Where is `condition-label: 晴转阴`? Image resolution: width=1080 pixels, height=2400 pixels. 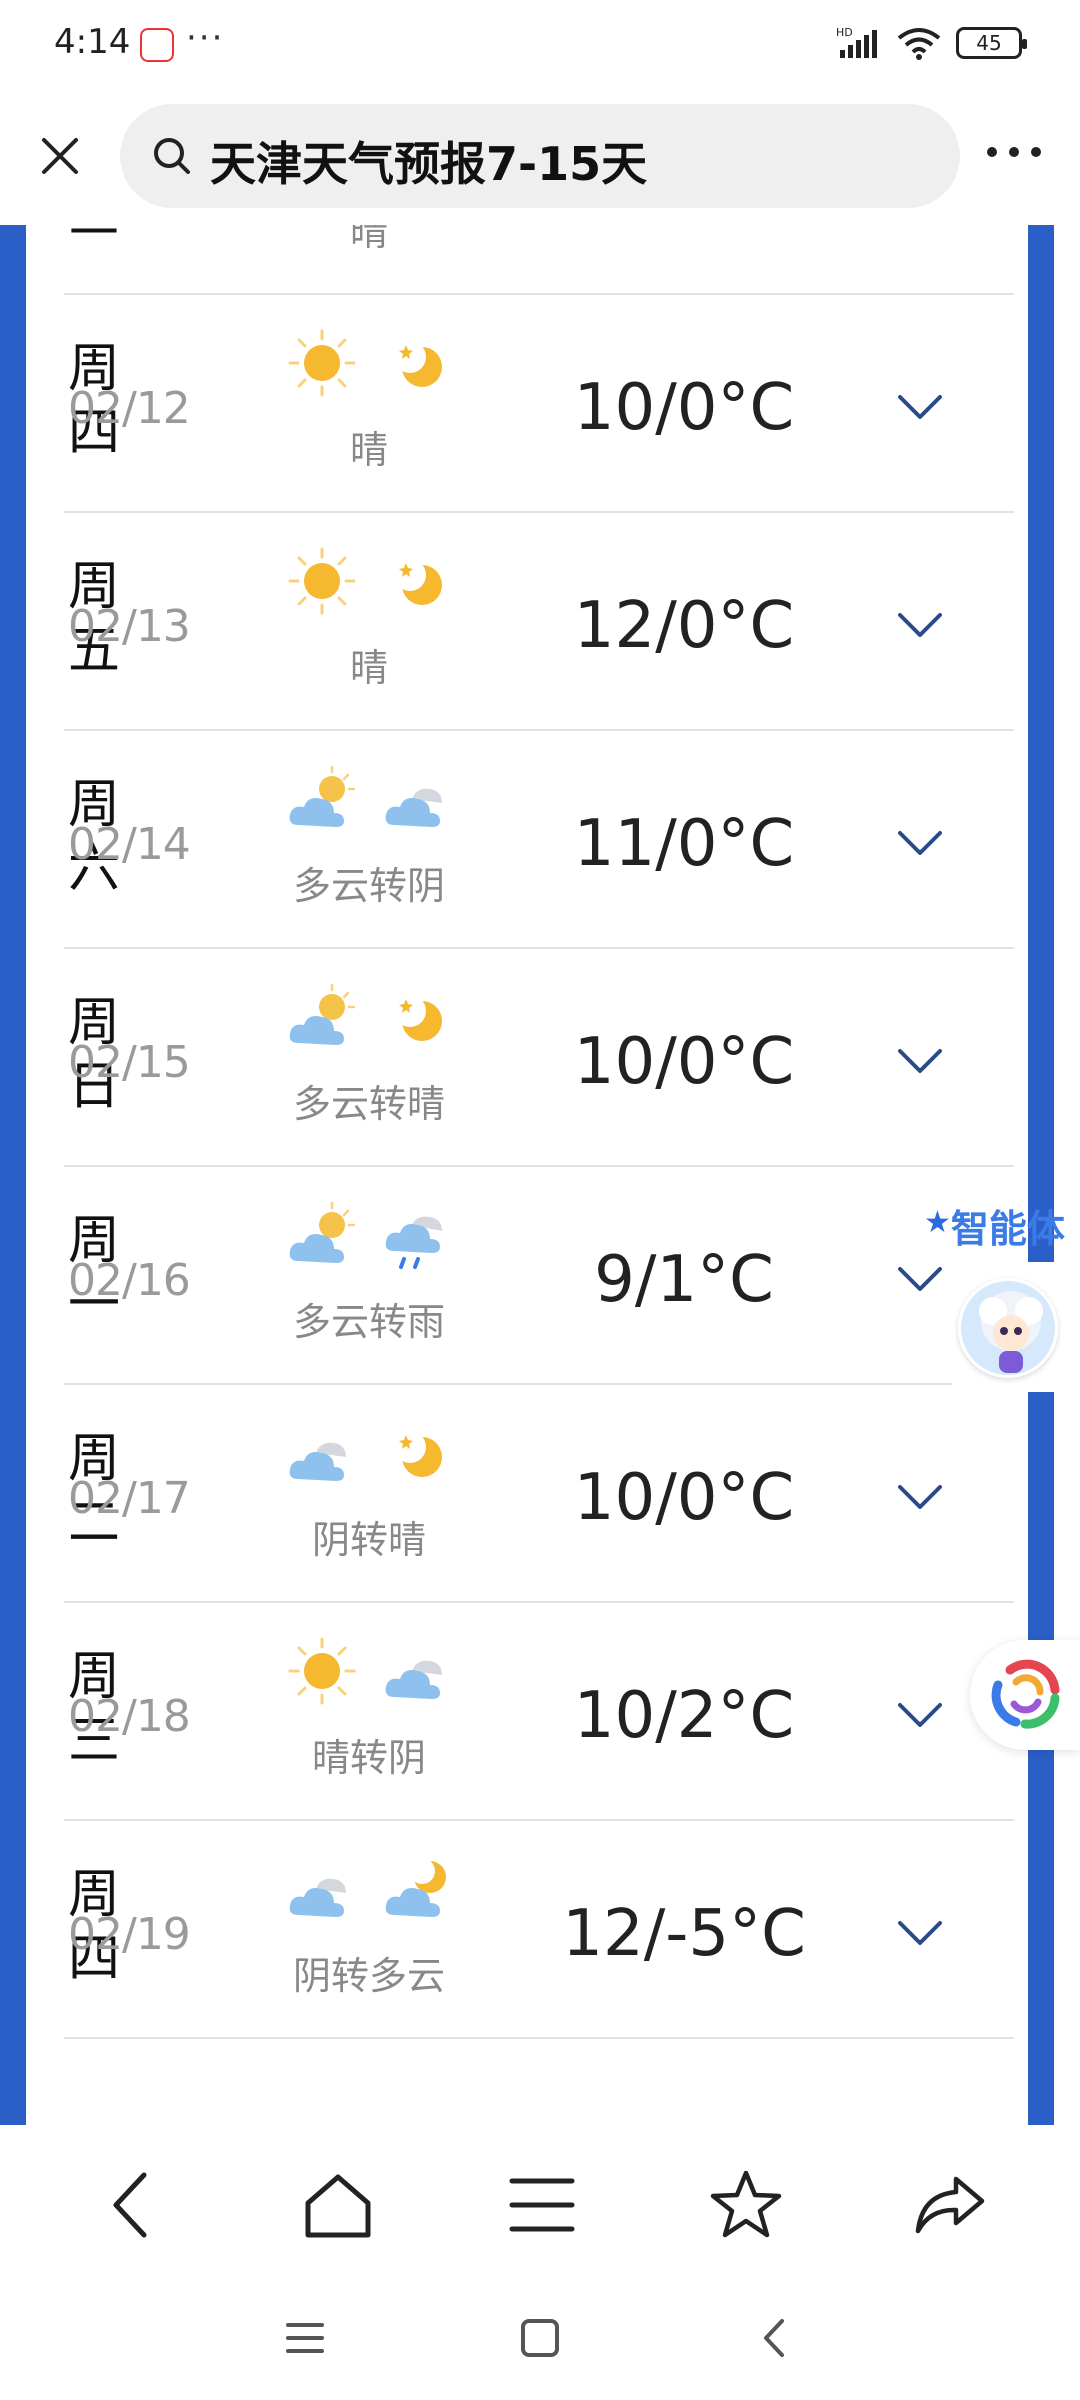 condition-label: 晴转阴 is located at coordinates (368, 1758).